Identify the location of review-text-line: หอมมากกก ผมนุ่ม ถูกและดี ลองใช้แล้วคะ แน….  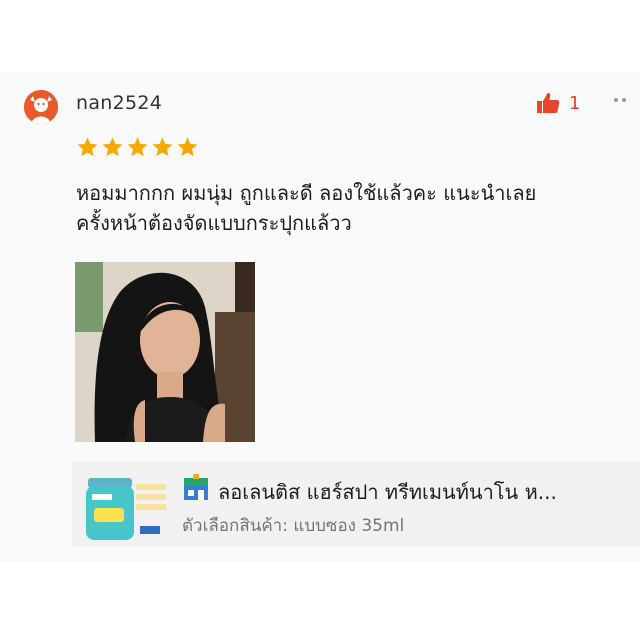
(306, 193).